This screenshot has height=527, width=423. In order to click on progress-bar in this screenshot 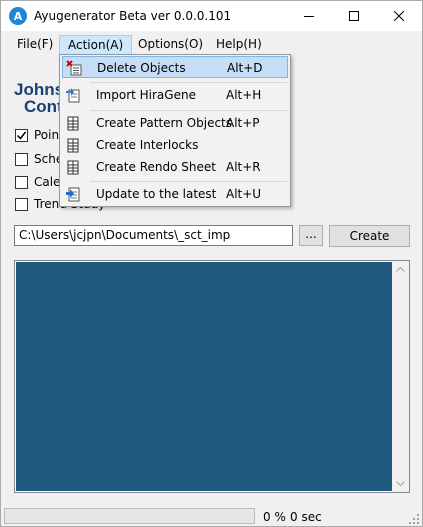, I will do `click(129, 516)`.